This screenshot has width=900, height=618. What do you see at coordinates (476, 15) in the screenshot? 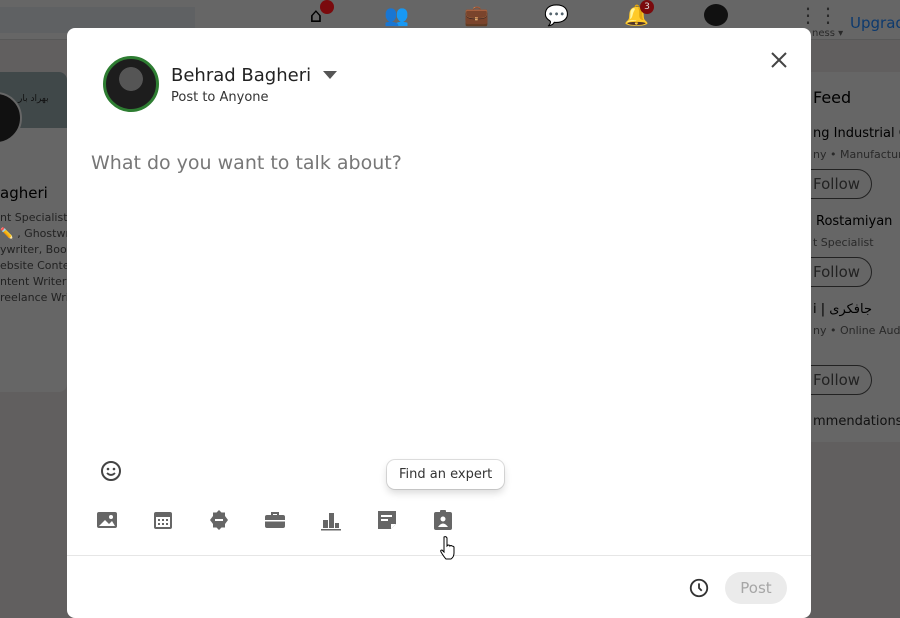
I see `nav-jobs-icon: 💼` at bounding box center [476, 15].